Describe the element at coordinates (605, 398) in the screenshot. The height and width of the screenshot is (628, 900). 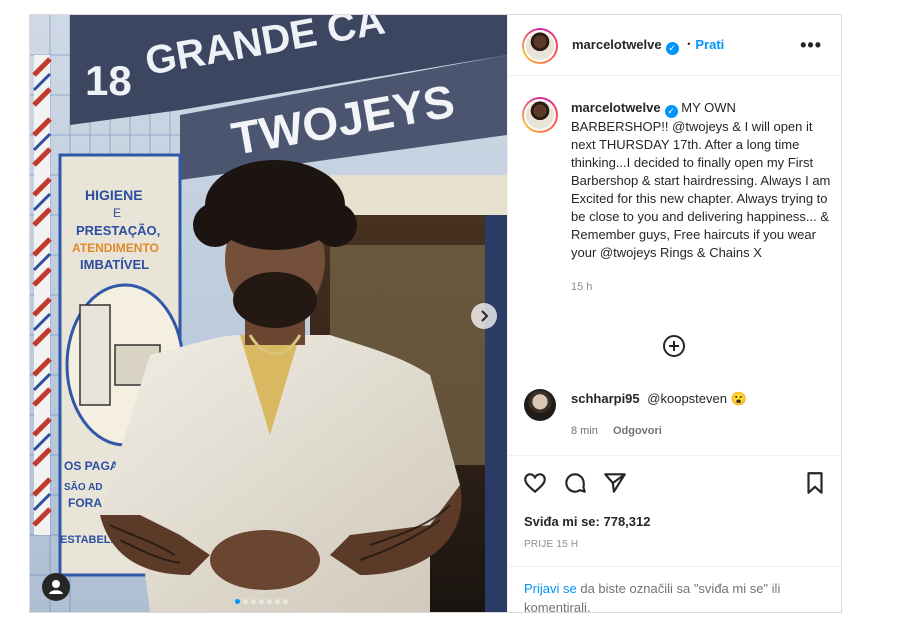
I see `comment-username: schharpi95` at that location.